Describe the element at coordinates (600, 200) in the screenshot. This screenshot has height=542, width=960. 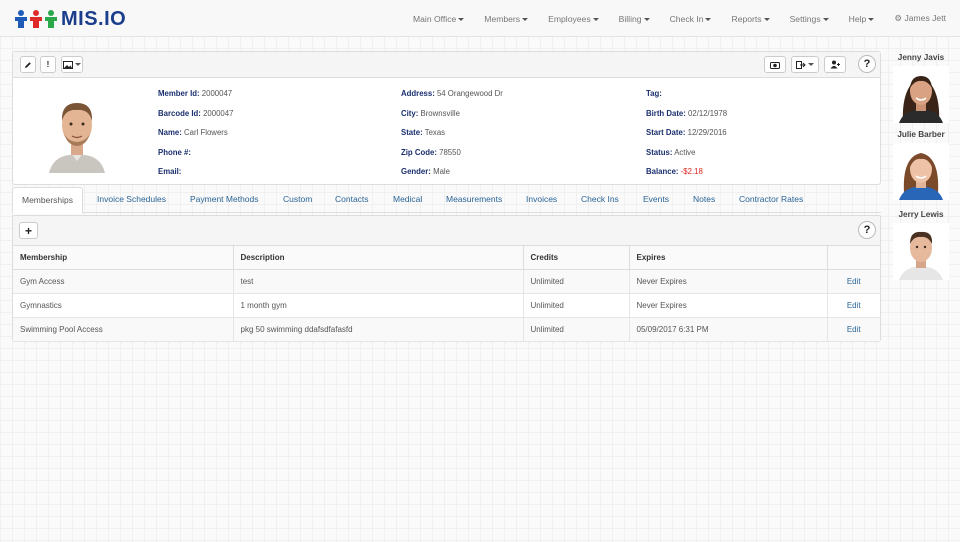
I see `tab-check-ins: Check Ins` at that location.